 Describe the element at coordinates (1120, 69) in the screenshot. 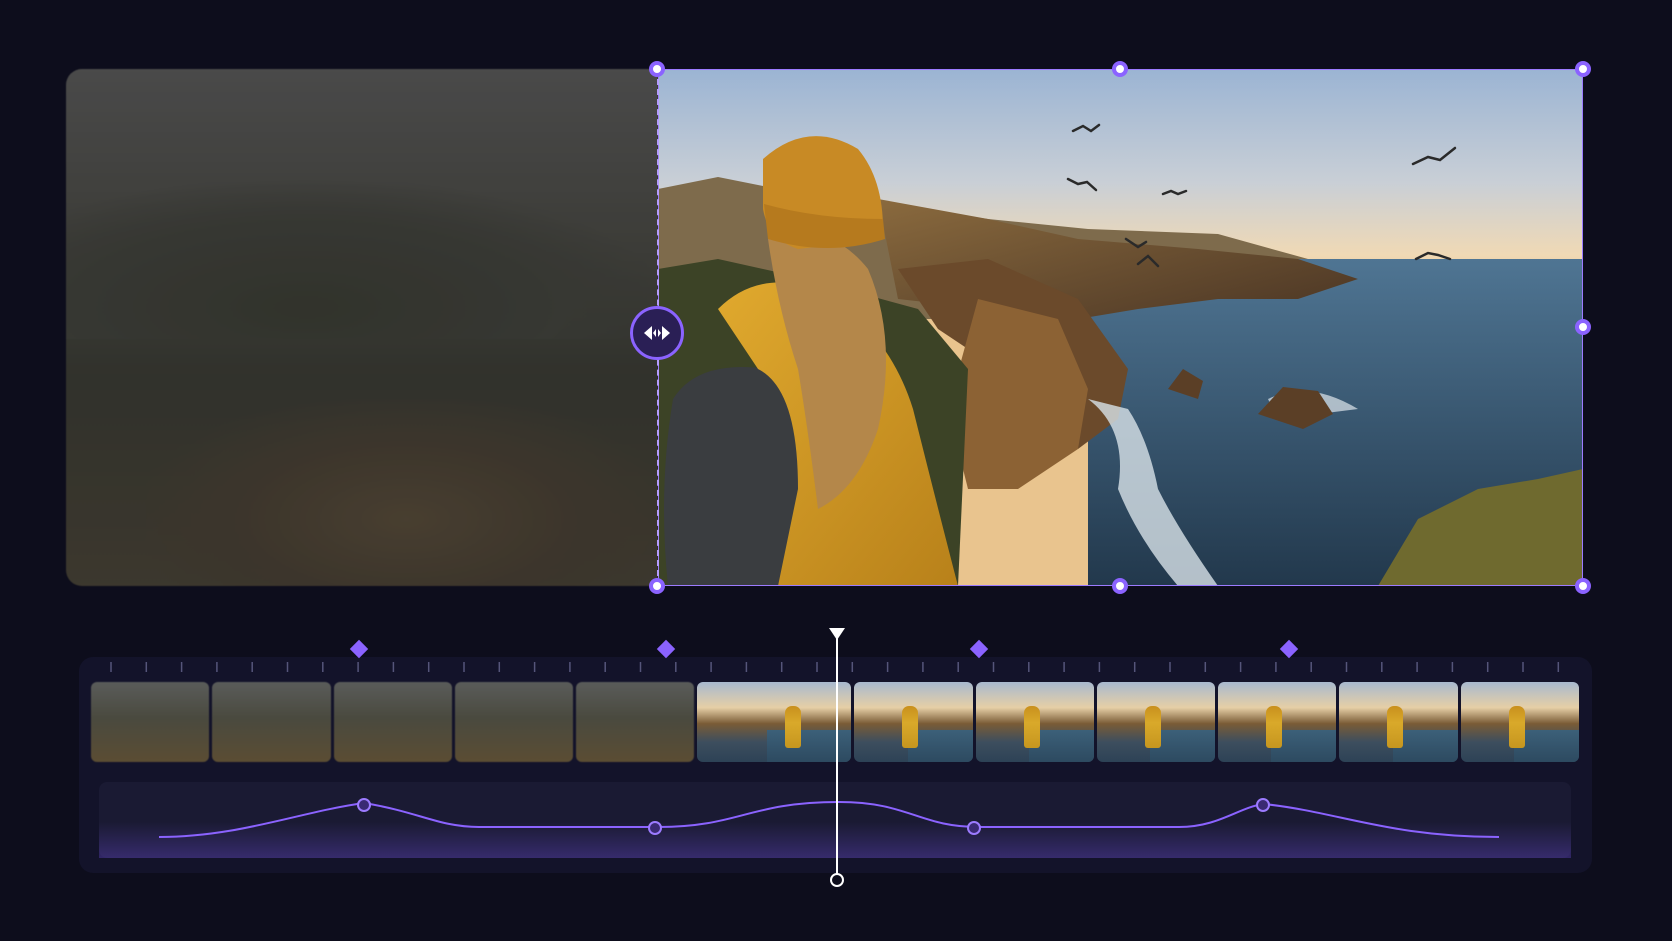

I see `crop-handle-top-center` at that location.